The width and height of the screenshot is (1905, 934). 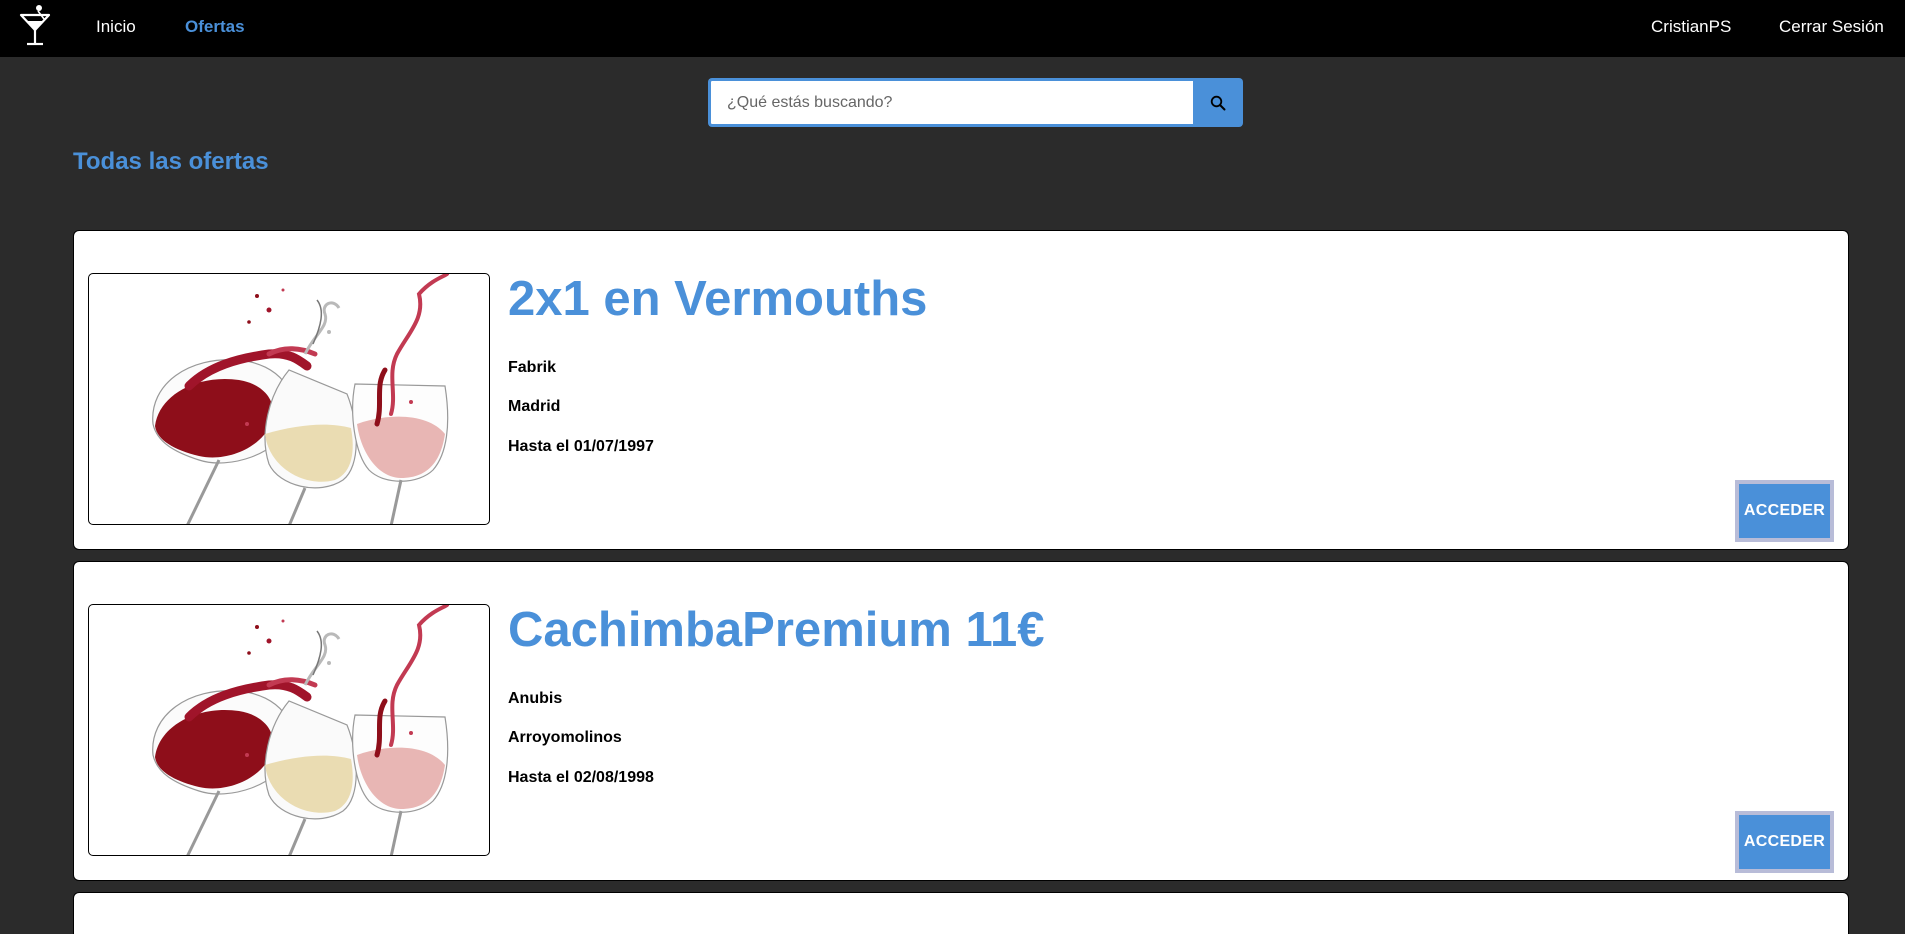 I want to click on section-title: Todas las ofertas, so click(x=171, y=161).